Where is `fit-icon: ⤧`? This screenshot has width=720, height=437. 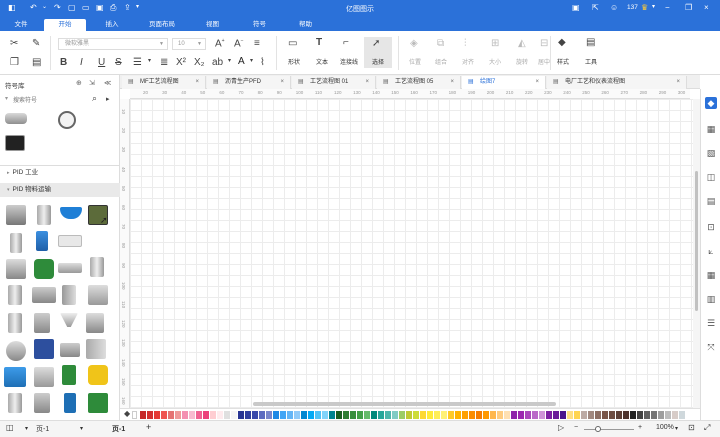 fit-icon: ⤧ is located at coordinates (711, 347).